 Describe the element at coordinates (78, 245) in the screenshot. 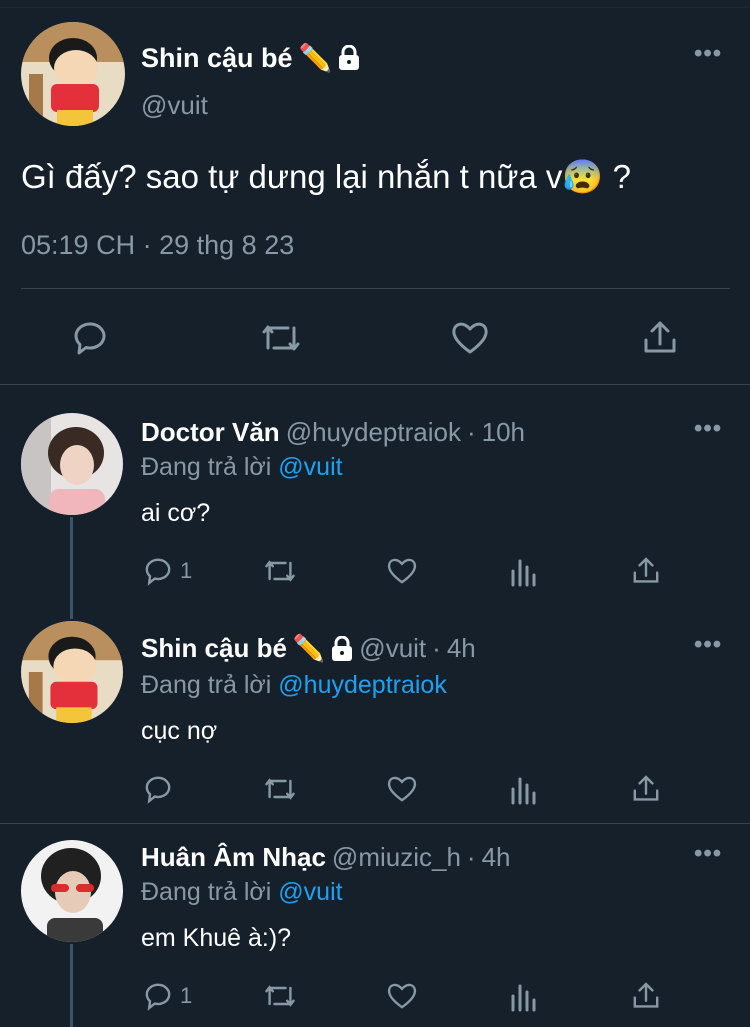

I see `tweet-time: 05:19 CH` at that location.